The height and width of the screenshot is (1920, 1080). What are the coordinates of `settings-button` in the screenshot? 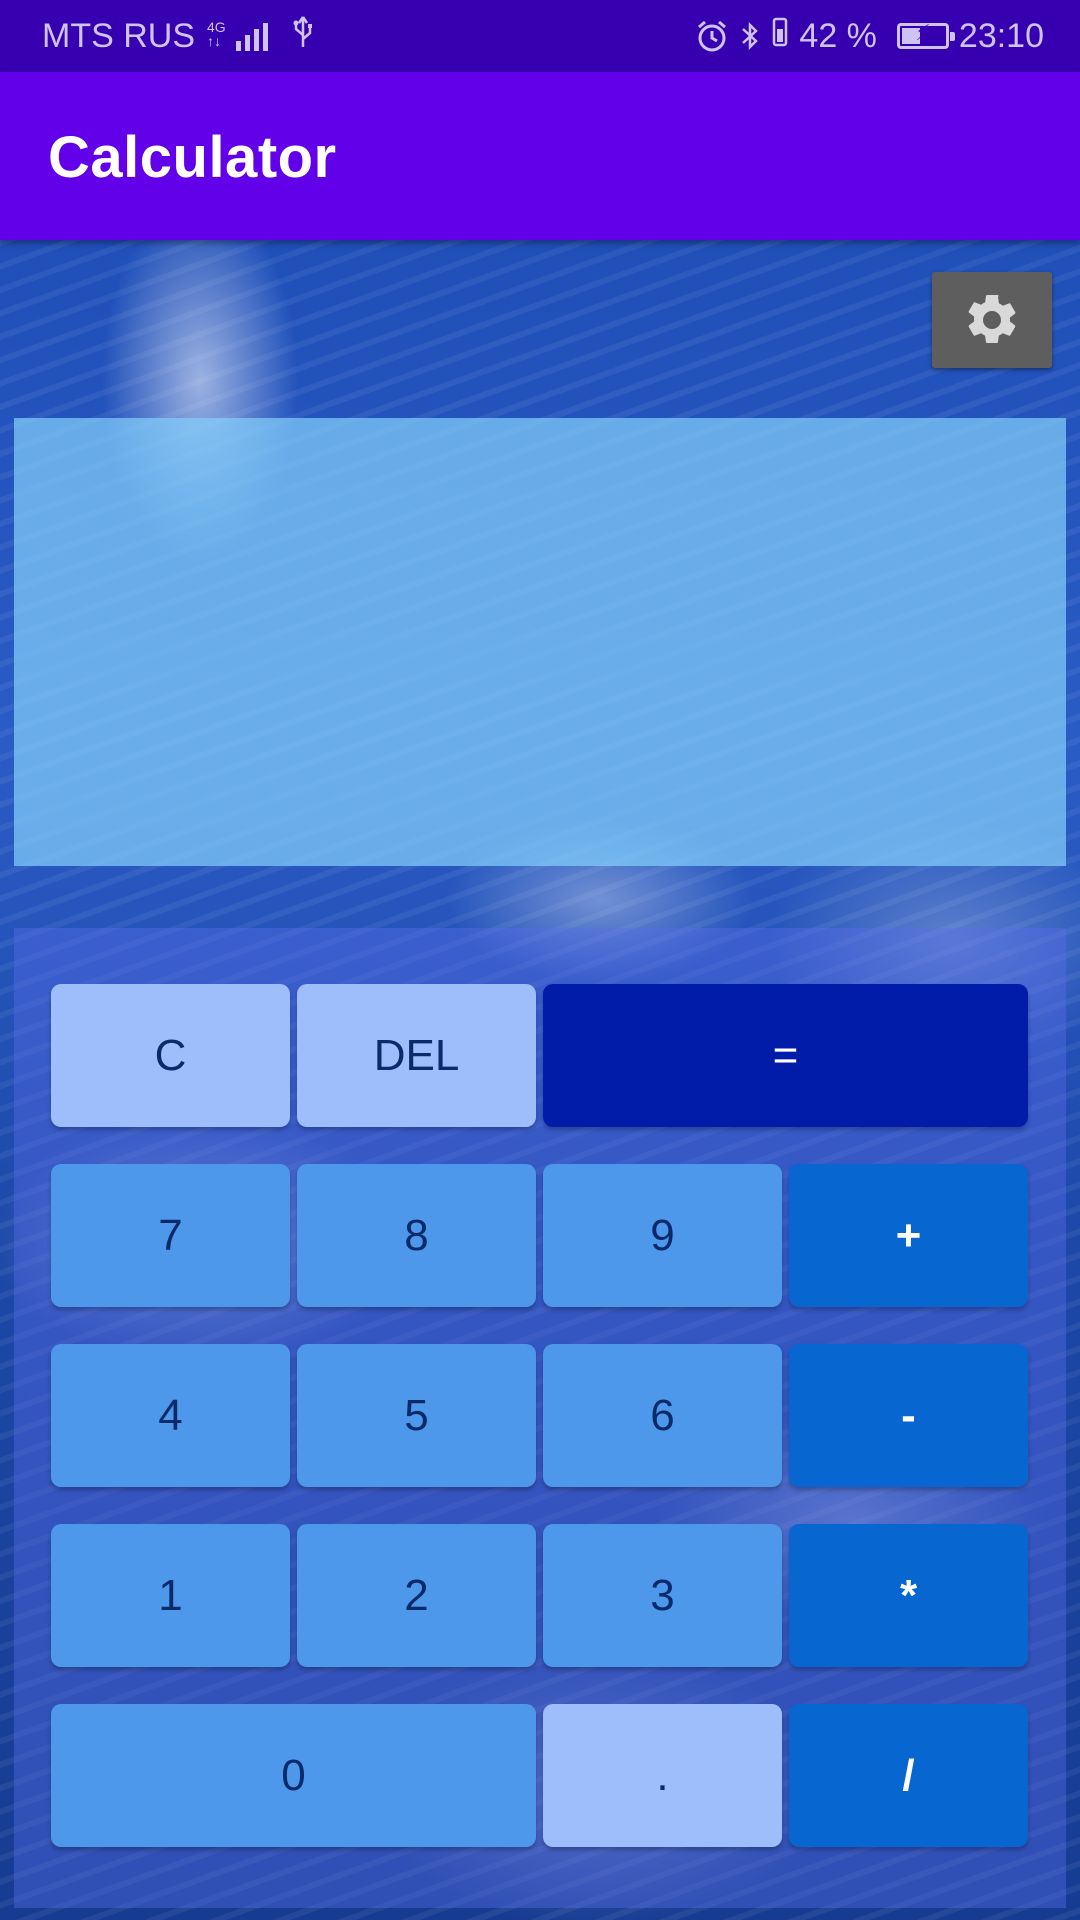 It's located at (992, 320).